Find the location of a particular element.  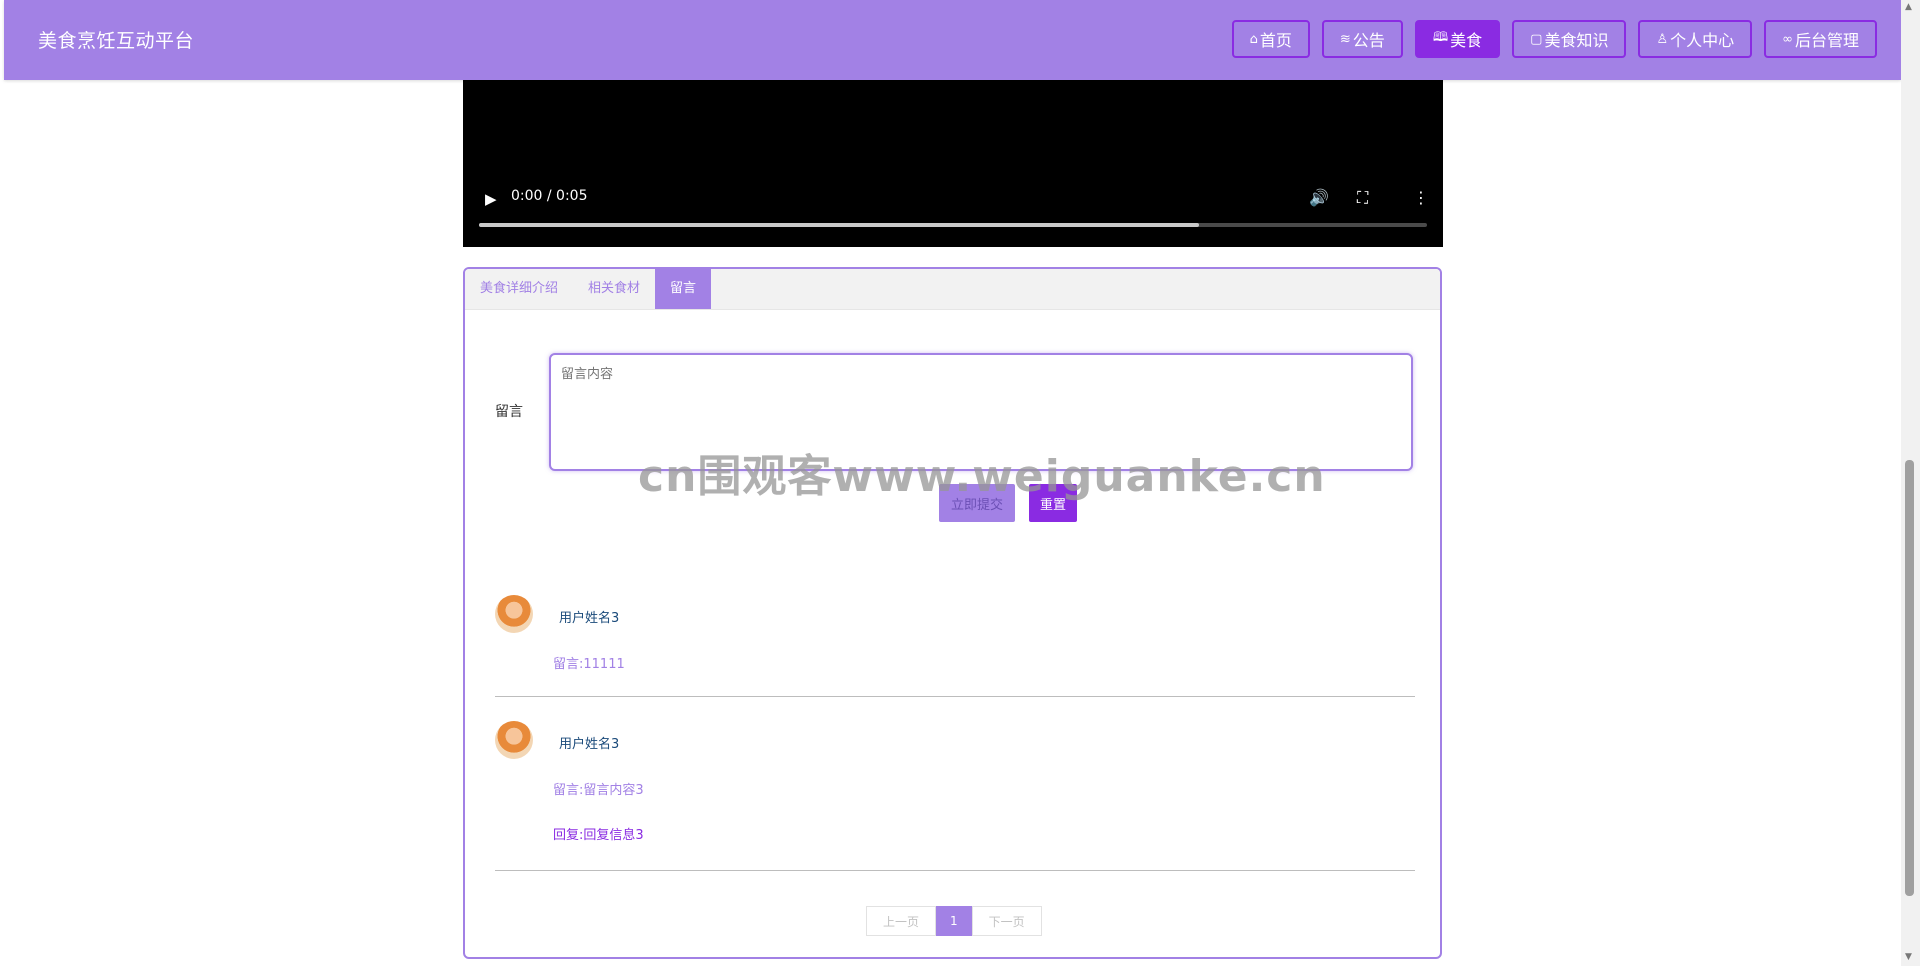

layers-icon: ≋ is located at coordinates (1345, 39).